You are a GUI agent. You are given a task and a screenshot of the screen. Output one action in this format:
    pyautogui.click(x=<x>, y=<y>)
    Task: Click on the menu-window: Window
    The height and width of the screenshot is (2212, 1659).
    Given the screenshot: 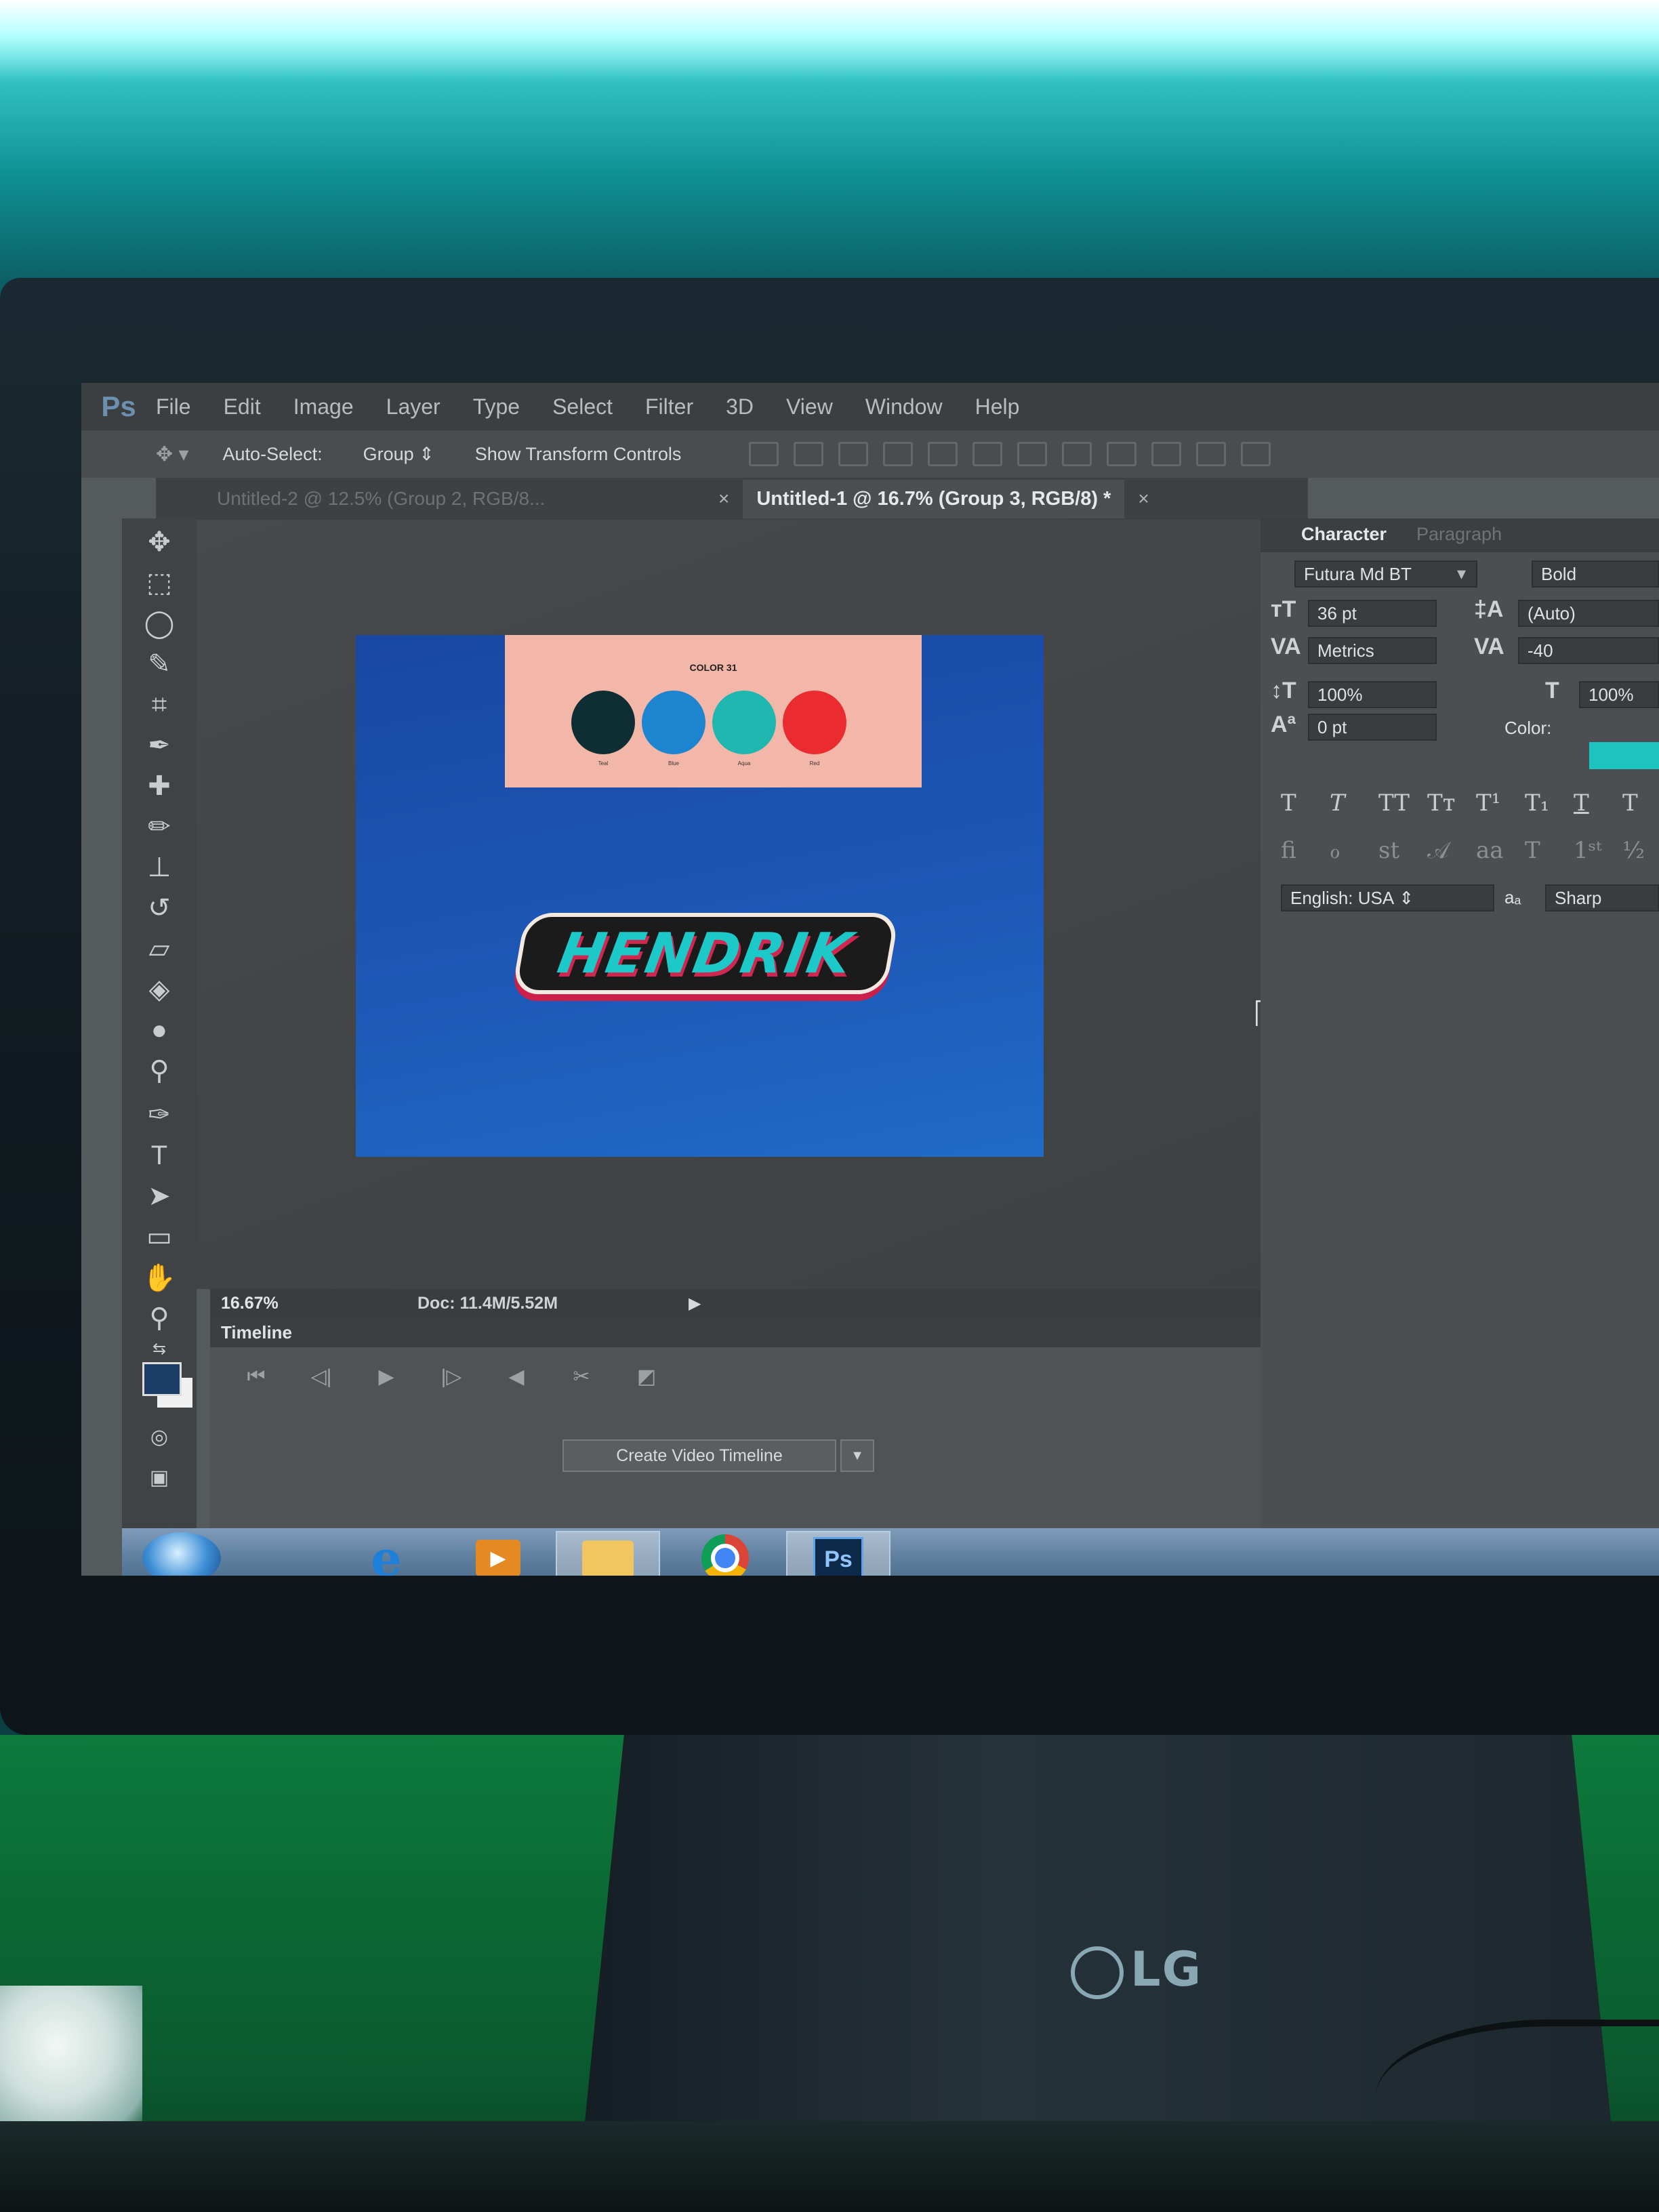 What is the action you would take?
    pyautogui.click(x=904, y=406)
    